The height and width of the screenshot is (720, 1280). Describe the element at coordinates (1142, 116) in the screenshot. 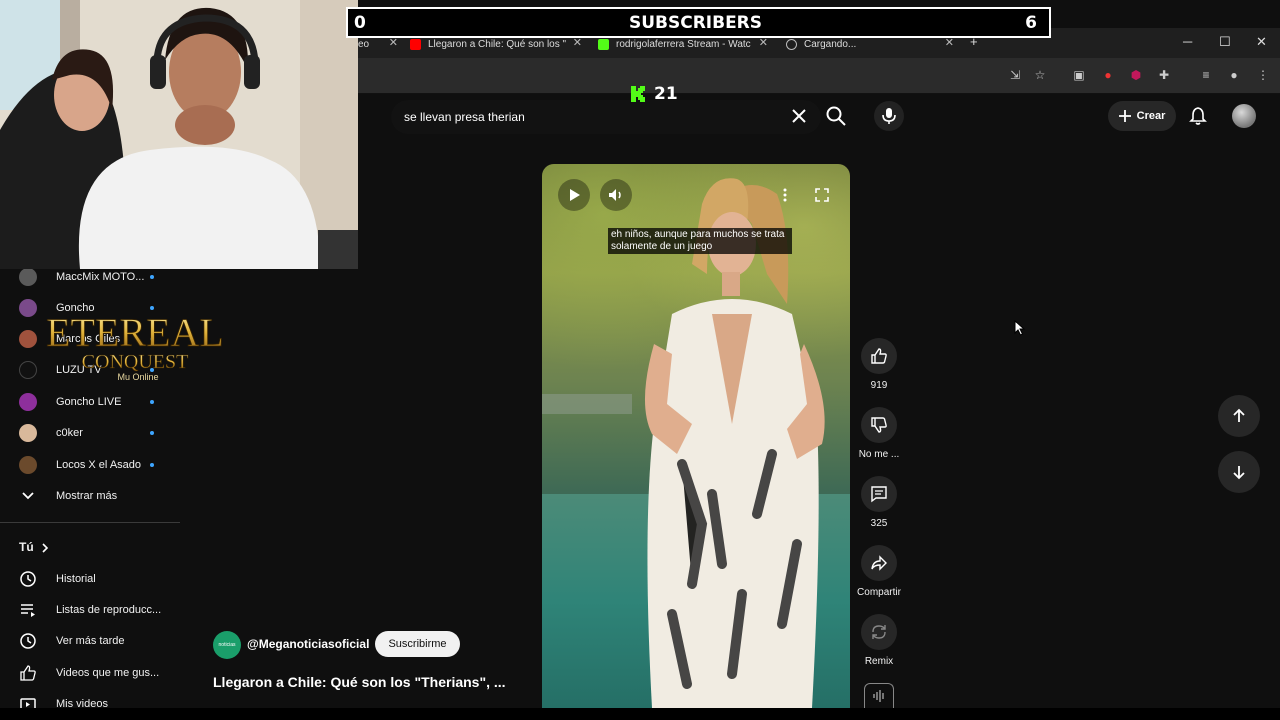

I see `create-button: Crear` at that location.